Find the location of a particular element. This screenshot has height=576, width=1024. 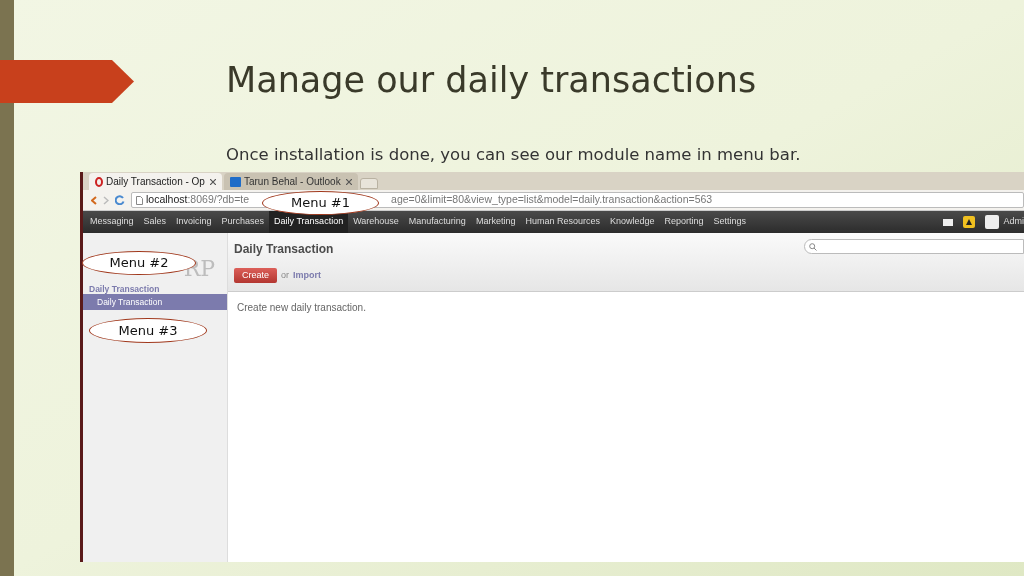

create-button: Create is located at coordinates (255, 275).